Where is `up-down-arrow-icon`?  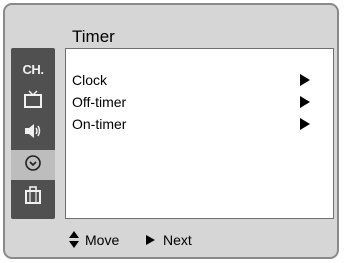
up-down-arrow-icon is located at coordinates (74, 240).